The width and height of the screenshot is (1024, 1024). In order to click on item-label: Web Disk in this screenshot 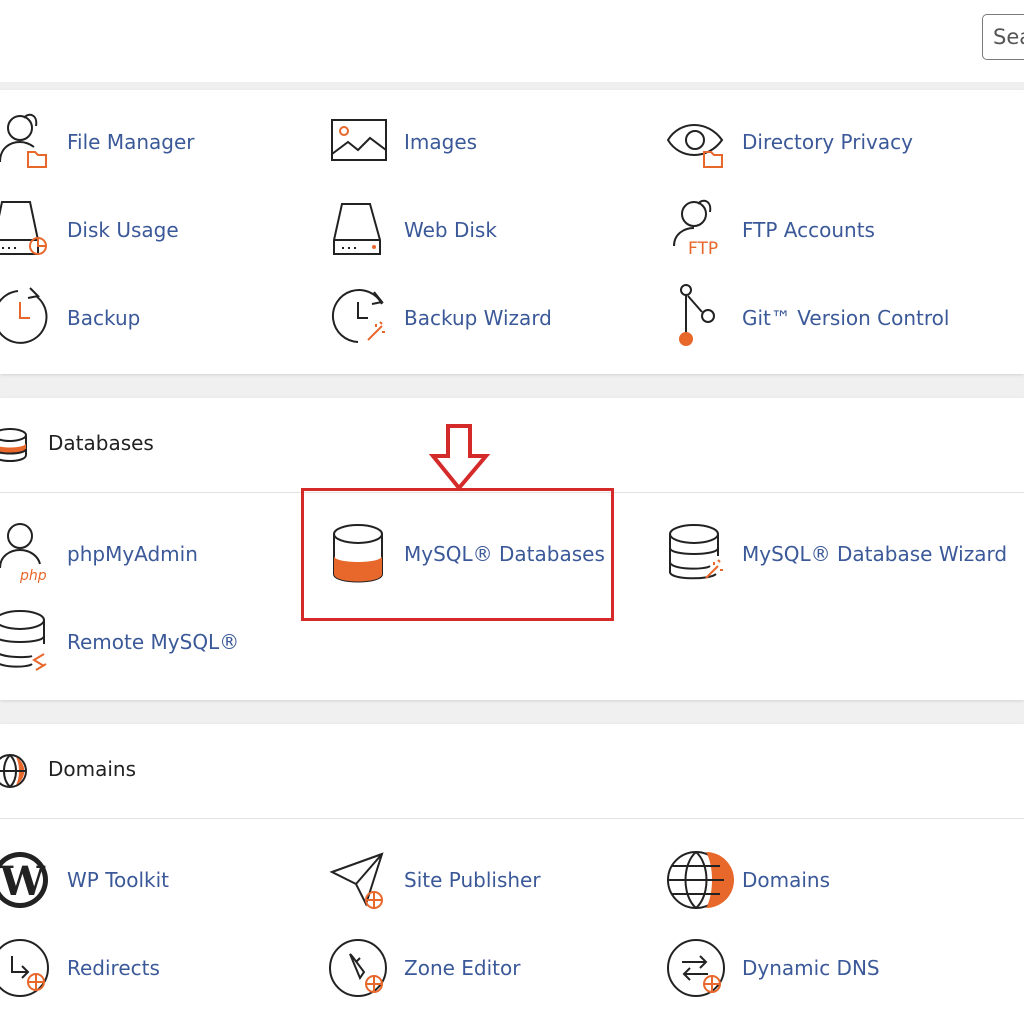, I will do `click(450, 230)`.